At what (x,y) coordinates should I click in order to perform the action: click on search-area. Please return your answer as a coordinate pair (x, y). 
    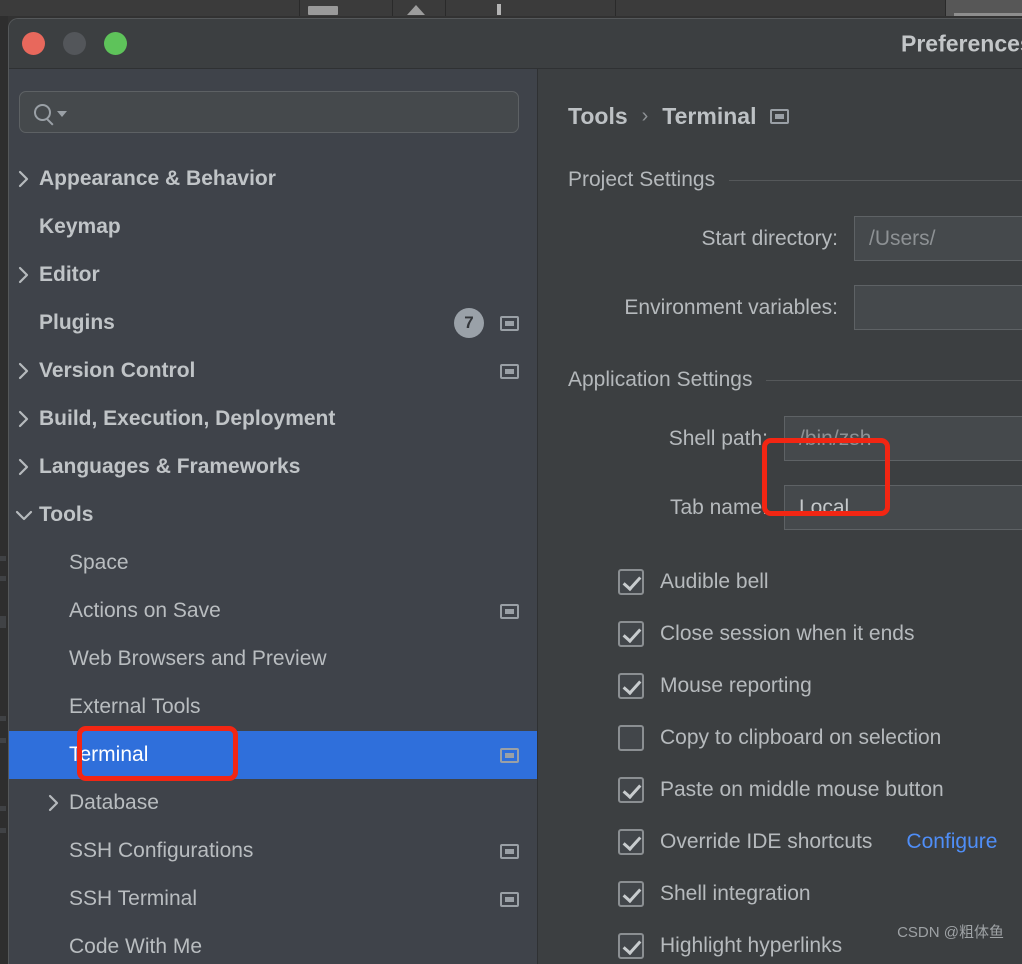
    Looking at the image, I should click on (273, 101).